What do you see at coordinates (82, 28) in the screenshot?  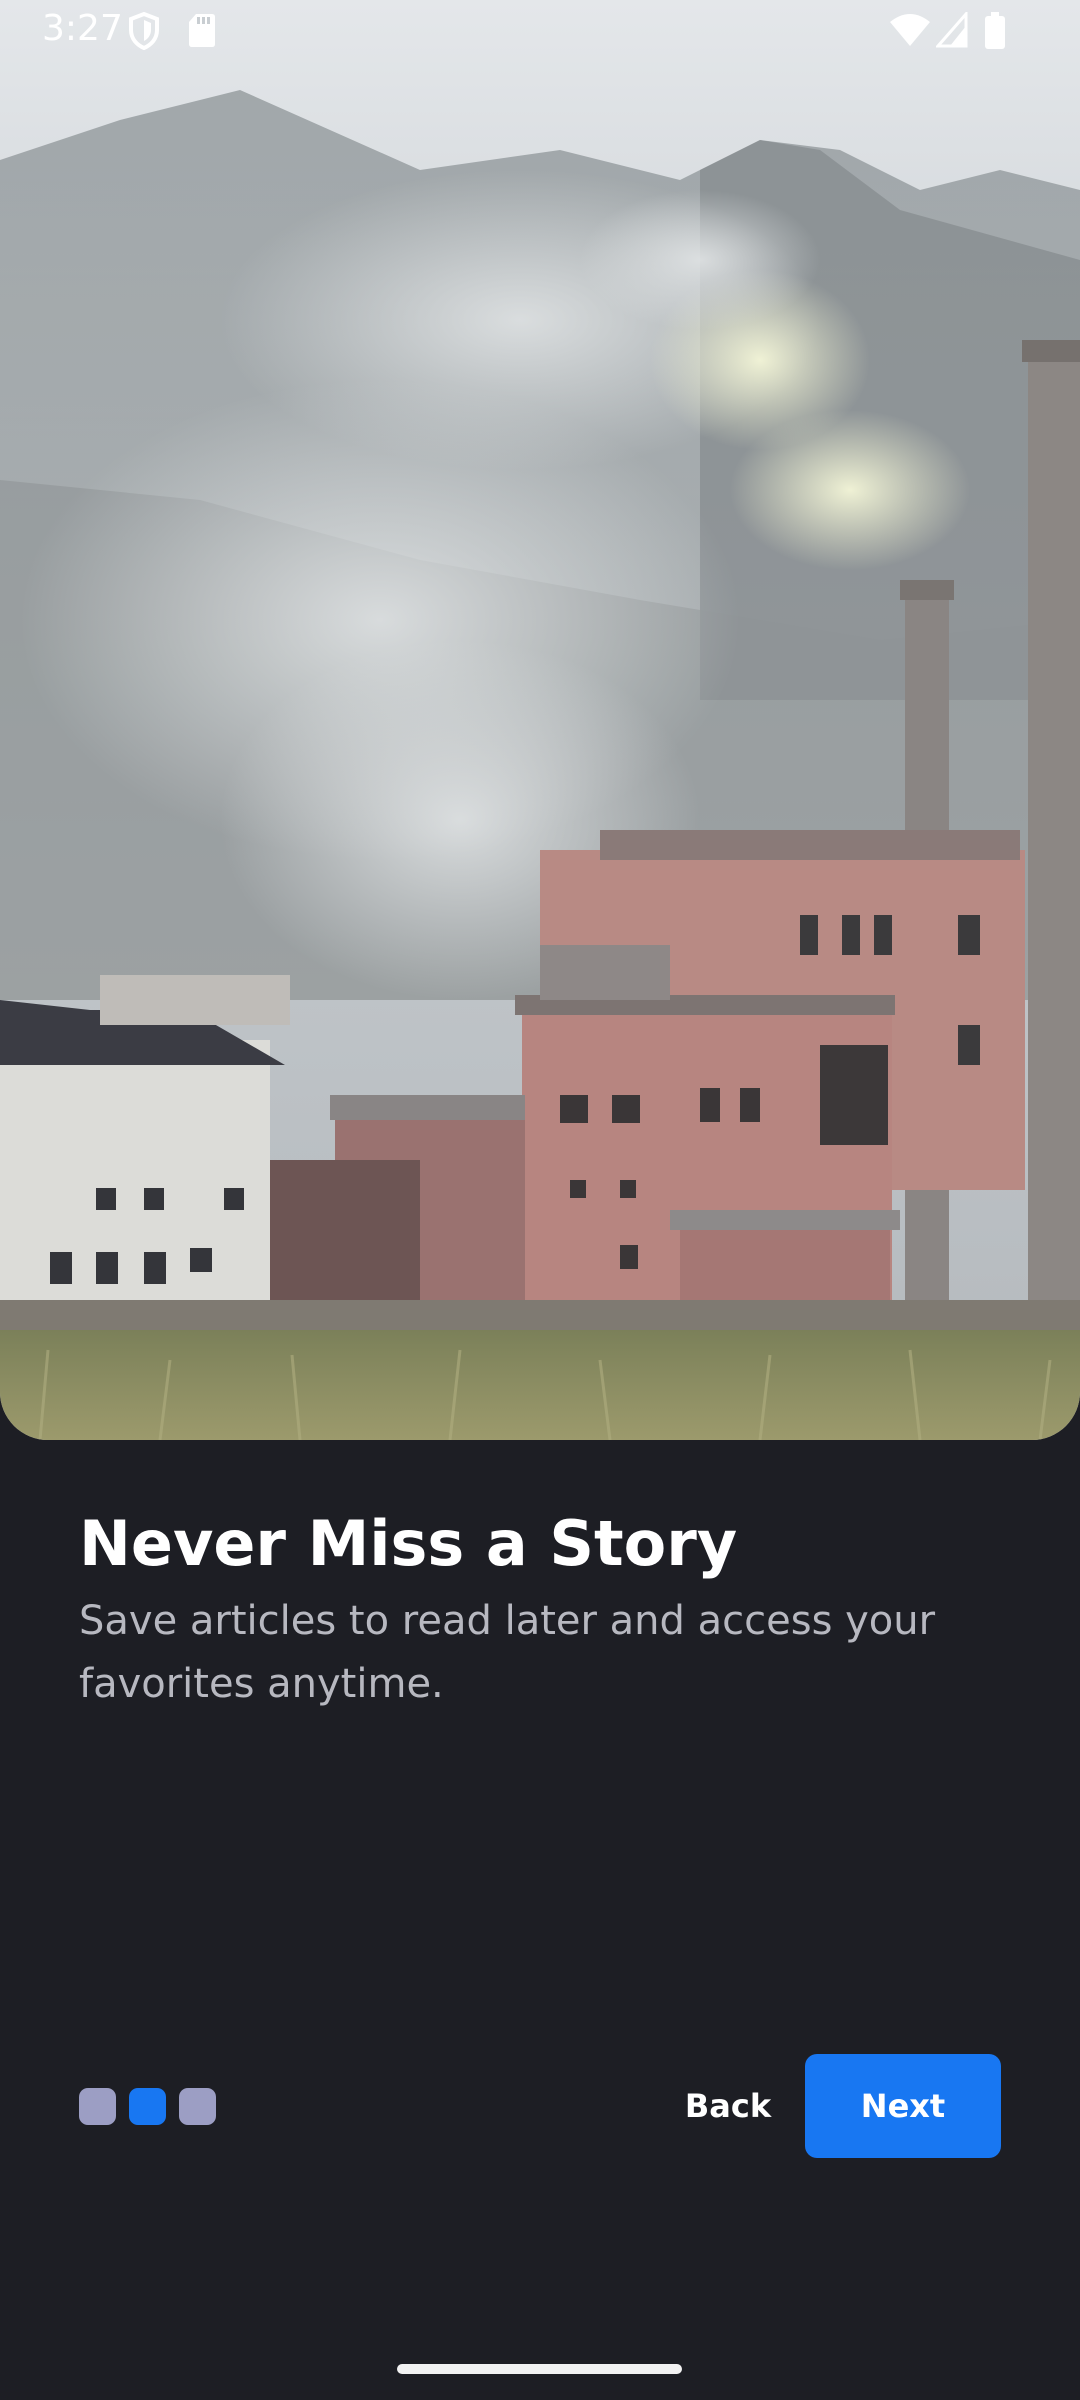 I see `status-time: 3:27` at bounding box center [82, 28].